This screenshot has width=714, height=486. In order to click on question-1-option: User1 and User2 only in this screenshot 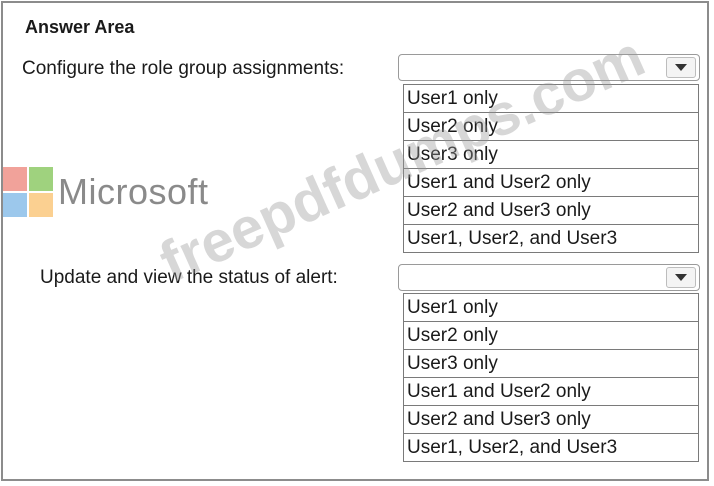, I will do `click(551, 183)`.